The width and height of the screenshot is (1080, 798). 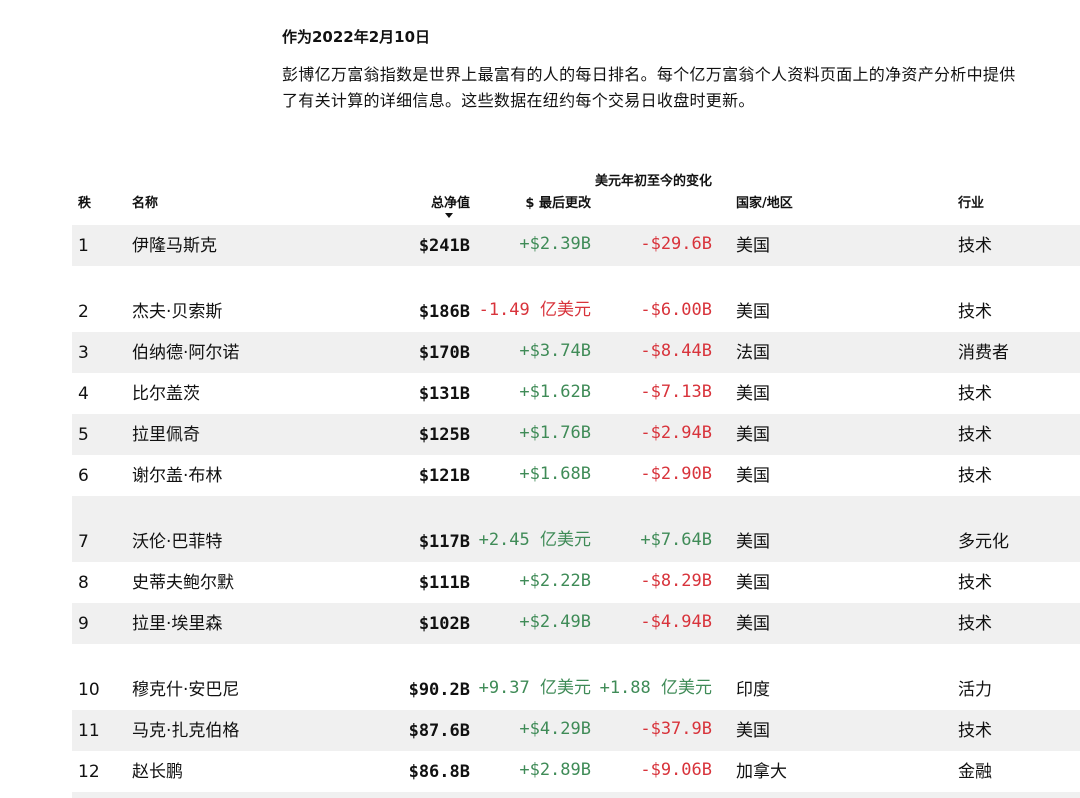 I want to click on rank-cell: 3, so click(x=83, y=353).